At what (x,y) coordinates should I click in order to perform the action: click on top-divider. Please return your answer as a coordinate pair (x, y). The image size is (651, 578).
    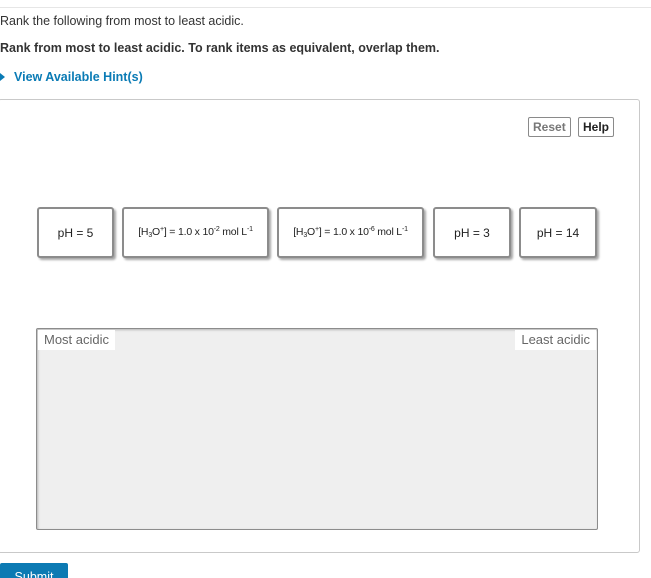
    Looking at the image, I should click on (325, 7).